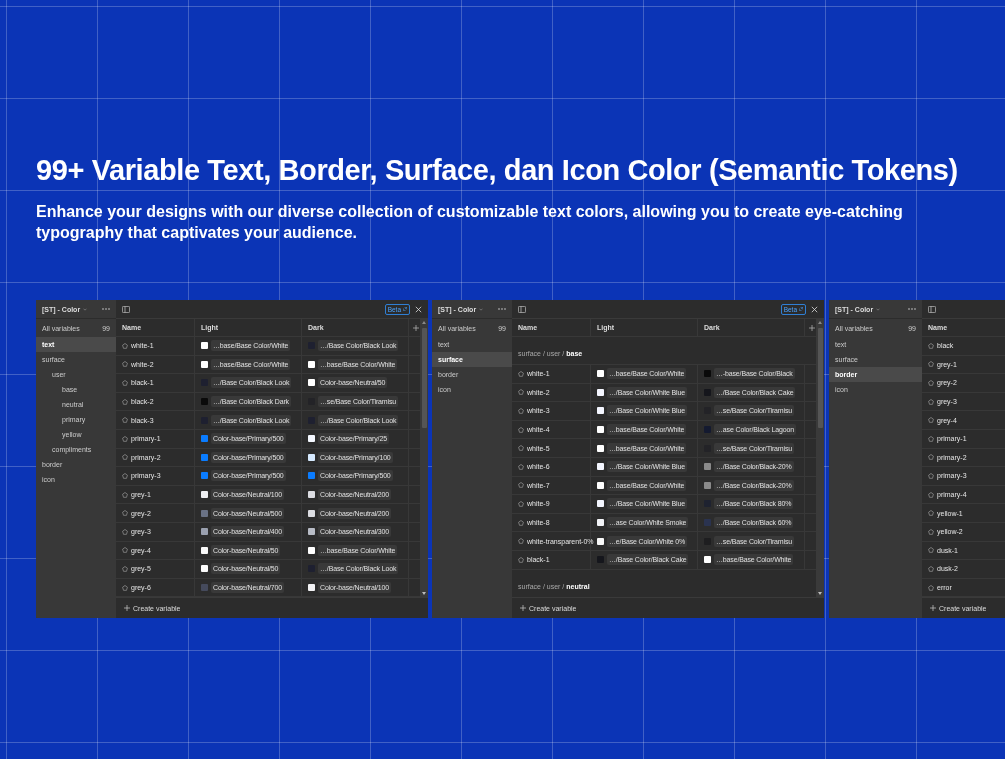 The width and height of the screenshot is (1005, 759). Describe the element at coordinates (470, 222) in the screenshot. I see `page-description: Enhance your designs with our diverse collection of customizable text colors, allowing you to create eye-catching typography that captivates your audience.` at that location.